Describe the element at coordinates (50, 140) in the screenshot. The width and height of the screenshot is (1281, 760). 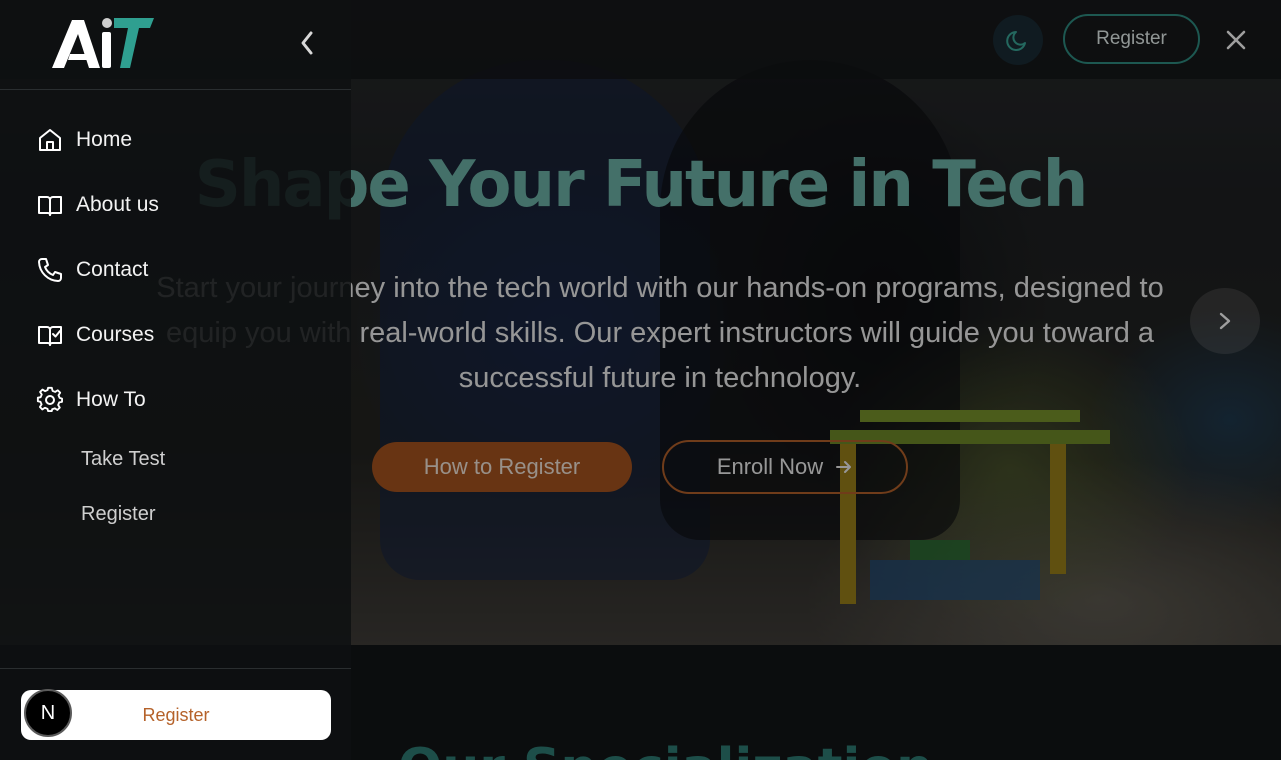
I see `home-icon` at that location.